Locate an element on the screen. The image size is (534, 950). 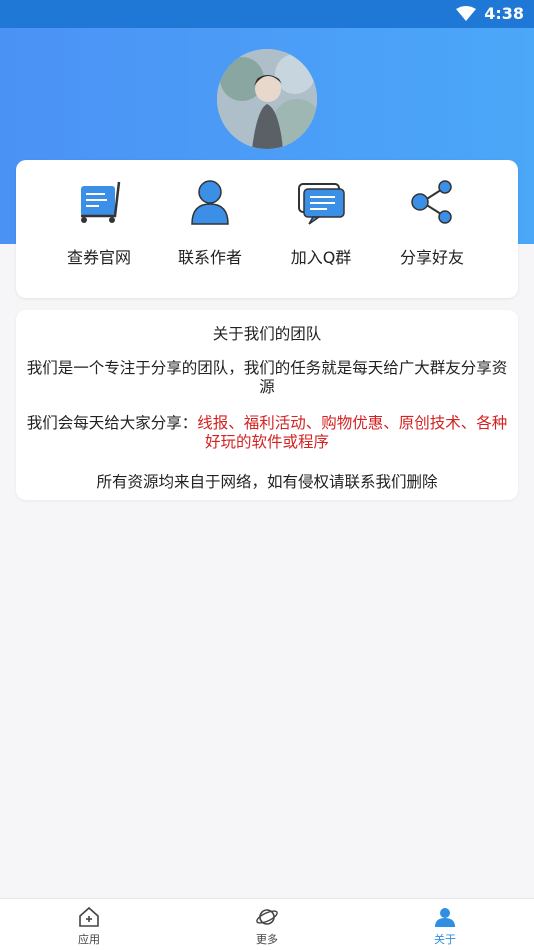
planet-icon is located at coordinates (267, 917).